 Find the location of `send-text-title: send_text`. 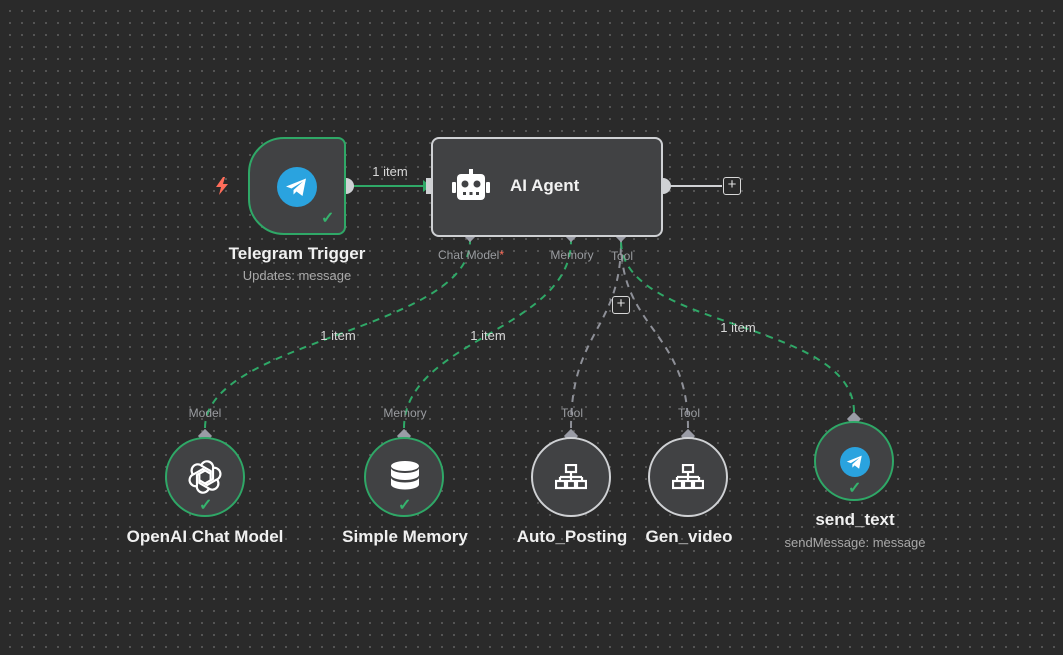

send-text-title: send_text is located at coordinates (855, 519).